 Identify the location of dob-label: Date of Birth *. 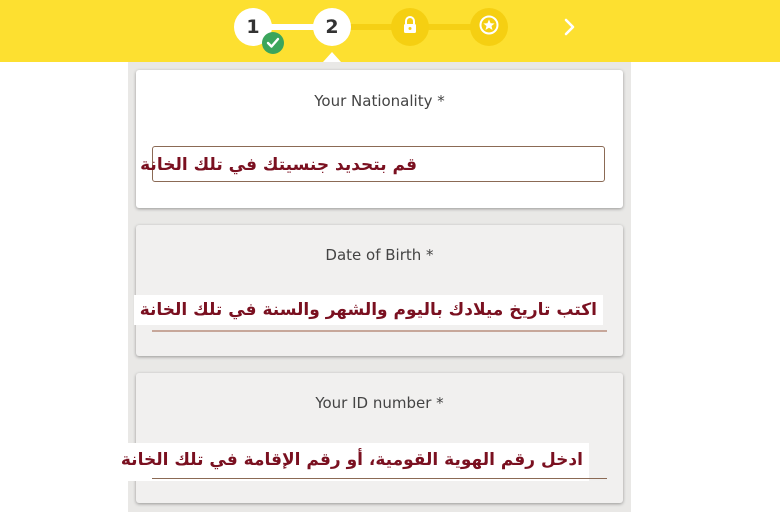
(379, 255).